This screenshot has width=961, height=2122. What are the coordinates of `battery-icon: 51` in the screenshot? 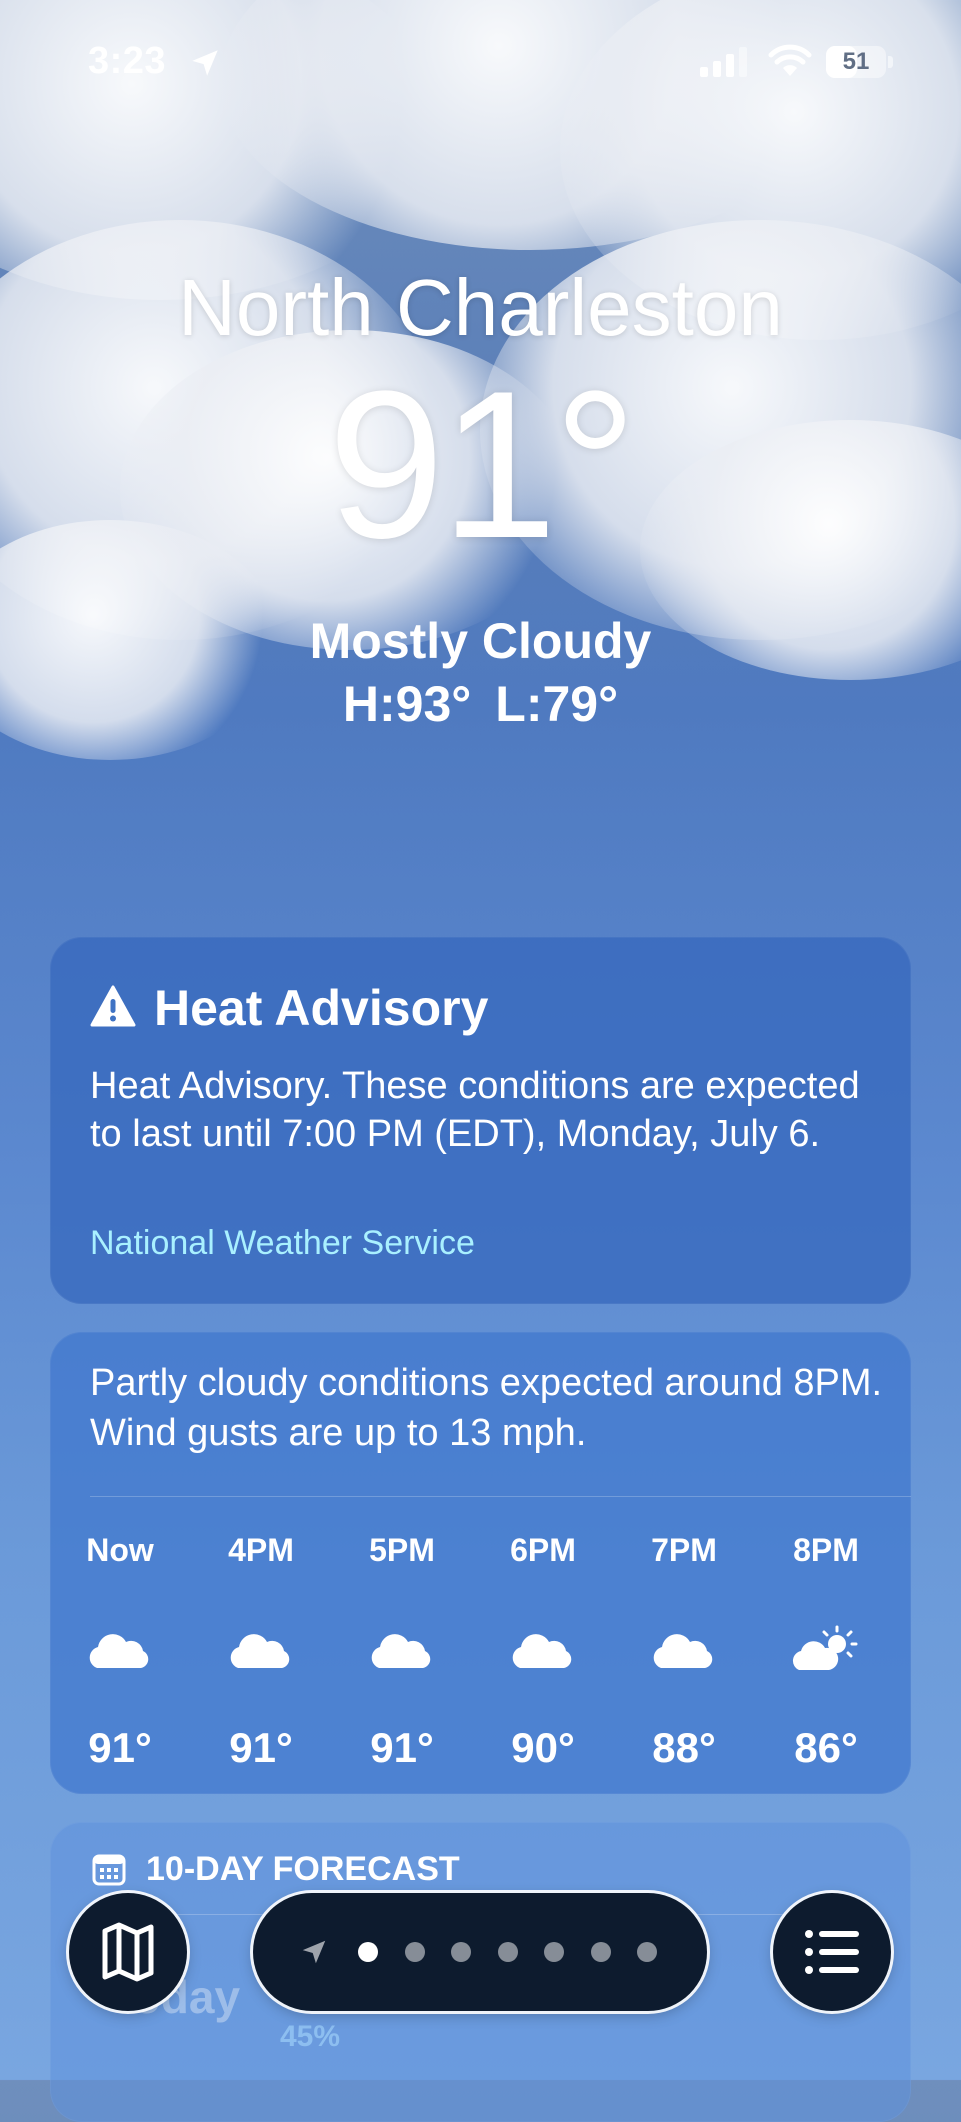 It's located at (860, 62).